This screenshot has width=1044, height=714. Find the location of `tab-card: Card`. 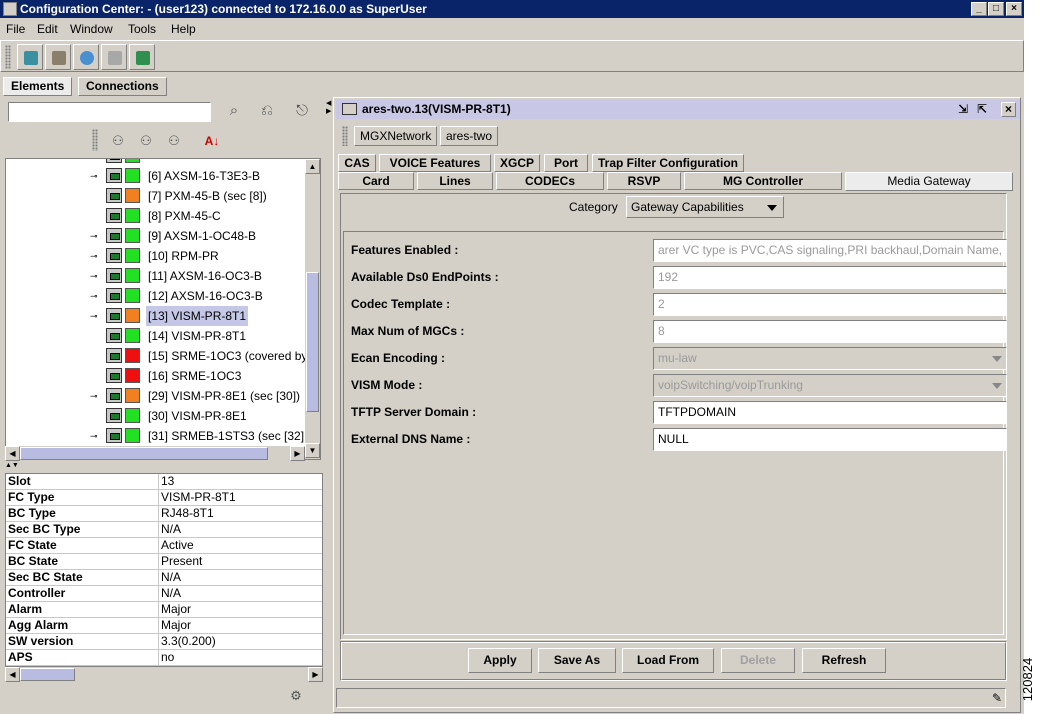

tab-card: Card is located at coordinates (376, 181).